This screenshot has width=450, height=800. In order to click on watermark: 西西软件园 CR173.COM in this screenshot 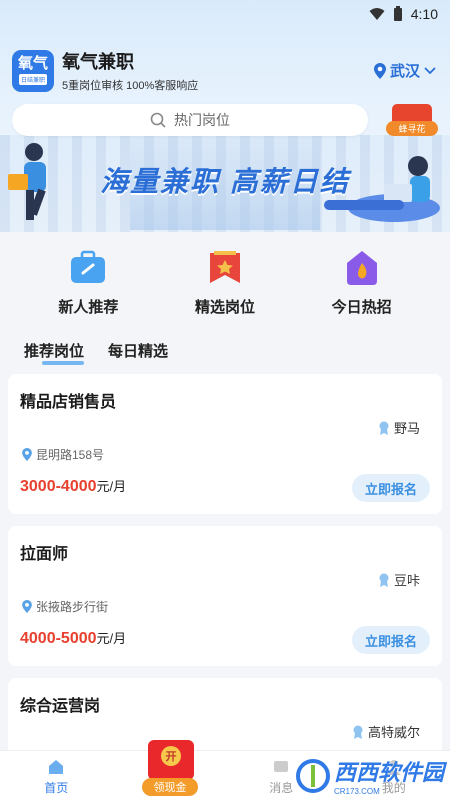, I will do `click(369, 775)`.